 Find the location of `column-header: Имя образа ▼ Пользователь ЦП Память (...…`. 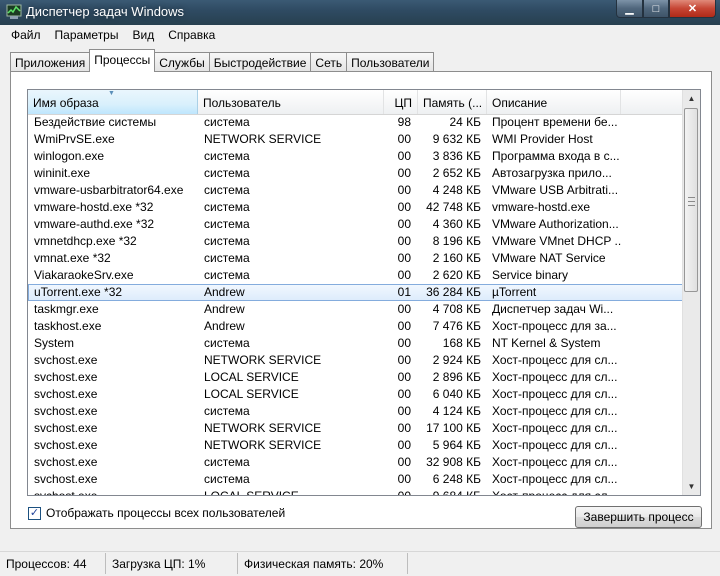

column-header: Имя образа ▼ Пользователь ЦП Память (...… is located at coordinates (356, 102).